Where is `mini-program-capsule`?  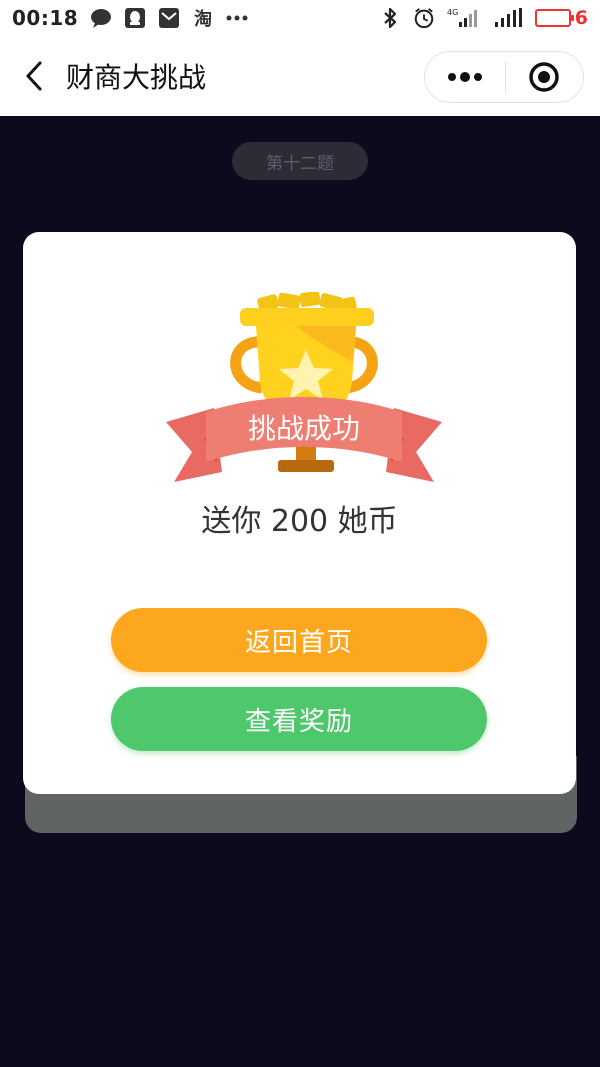 mini-program-capsule is located at coordinates (504, 77).